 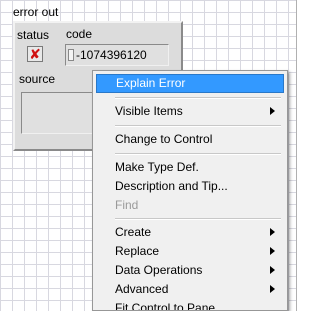 I want to click on source-indicator, so click(x=61, y=113).